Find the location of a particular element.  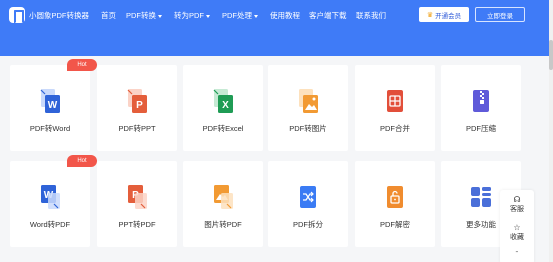

scrollbar-thumb is located at coordinates (551, 55).